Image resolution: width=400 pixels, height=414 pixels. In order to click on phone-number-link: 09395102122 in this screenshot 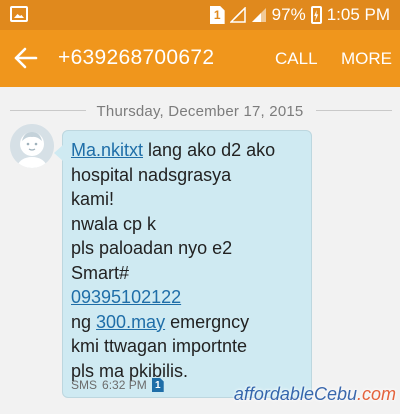, I will do `click(126, 297)`.